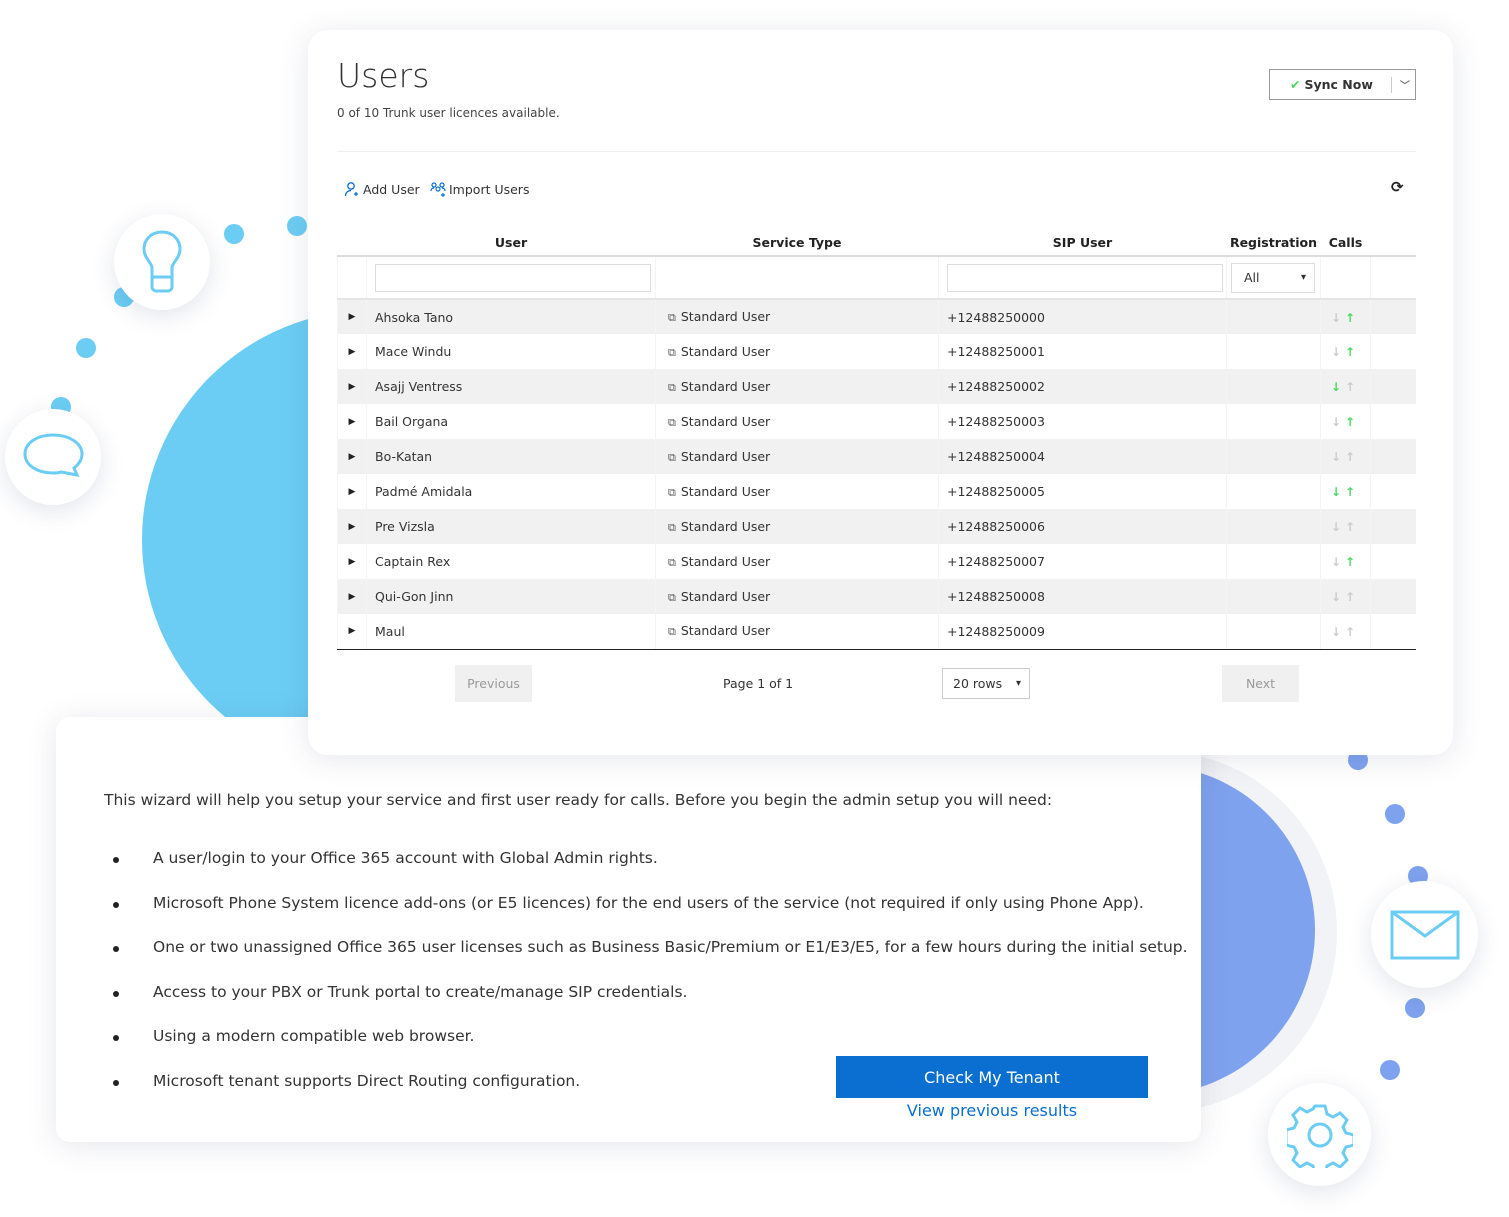 The height and width of the screenshot is (1217, 1509). I want to click on column-header-sip-user: SIP User, so click(1082, 243).